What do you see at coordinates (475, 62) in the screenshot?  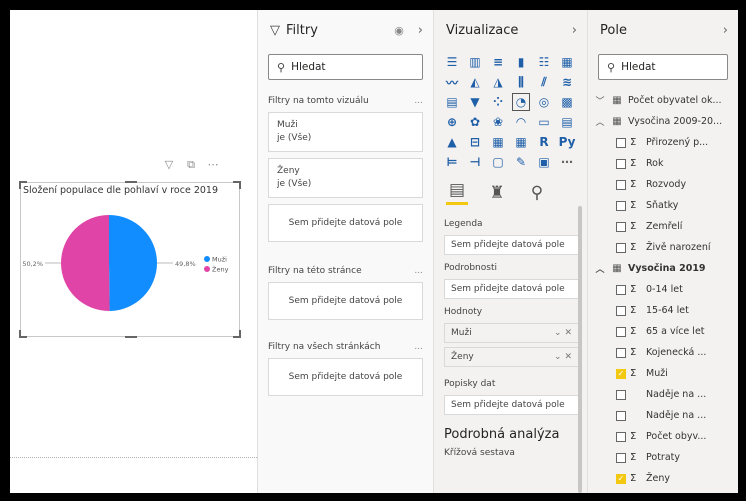 I see `stacked-column-icon: ▥` at bounding box center [475, 62].